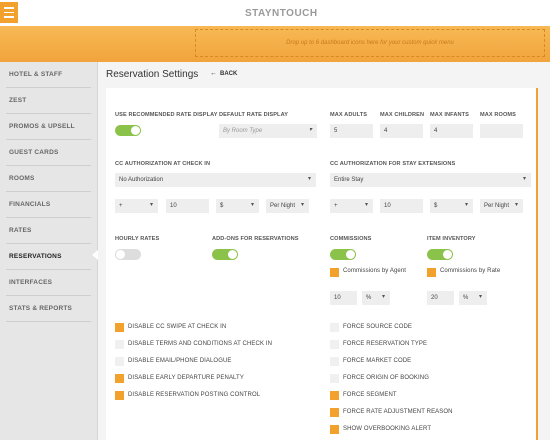 The height and width of the screenshot is (440, 550). What do you see at coordinates (378, 327) in the screenshot?
I see `force-source-code-label: FORCE SOURCE CODE` at bounding box center [378, 327].